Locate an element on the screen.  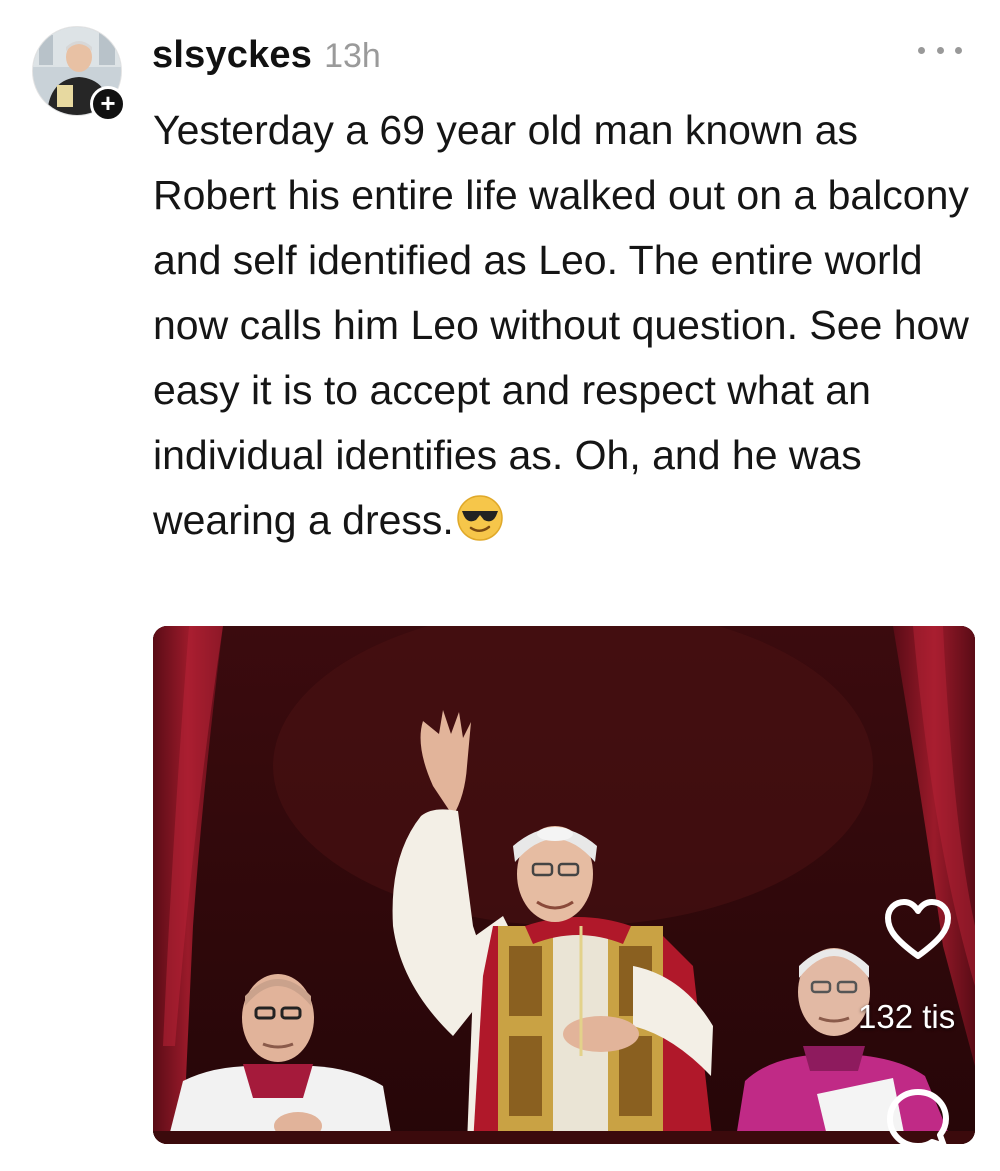
author-avatar: + is located at coordinates (79, 74).